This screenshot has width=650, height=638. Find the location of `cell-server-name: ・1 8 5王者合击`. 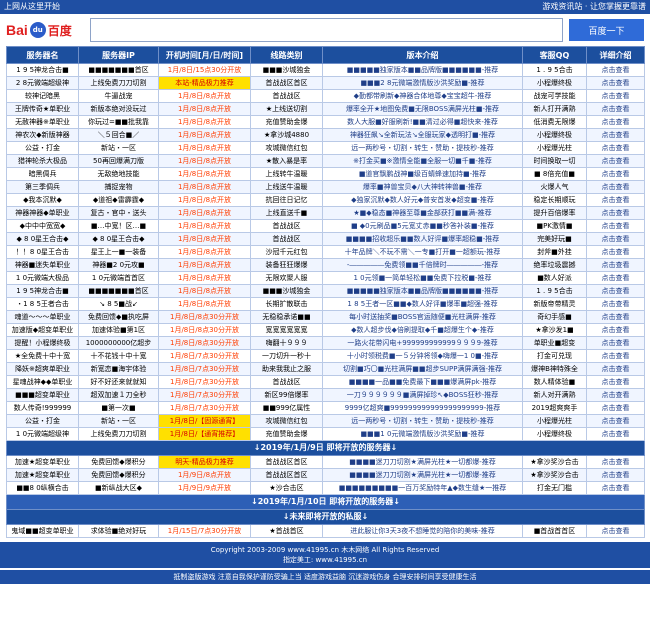

cell-server-name: ・1 8 5王者合击 is located at coordinates (42, 304).